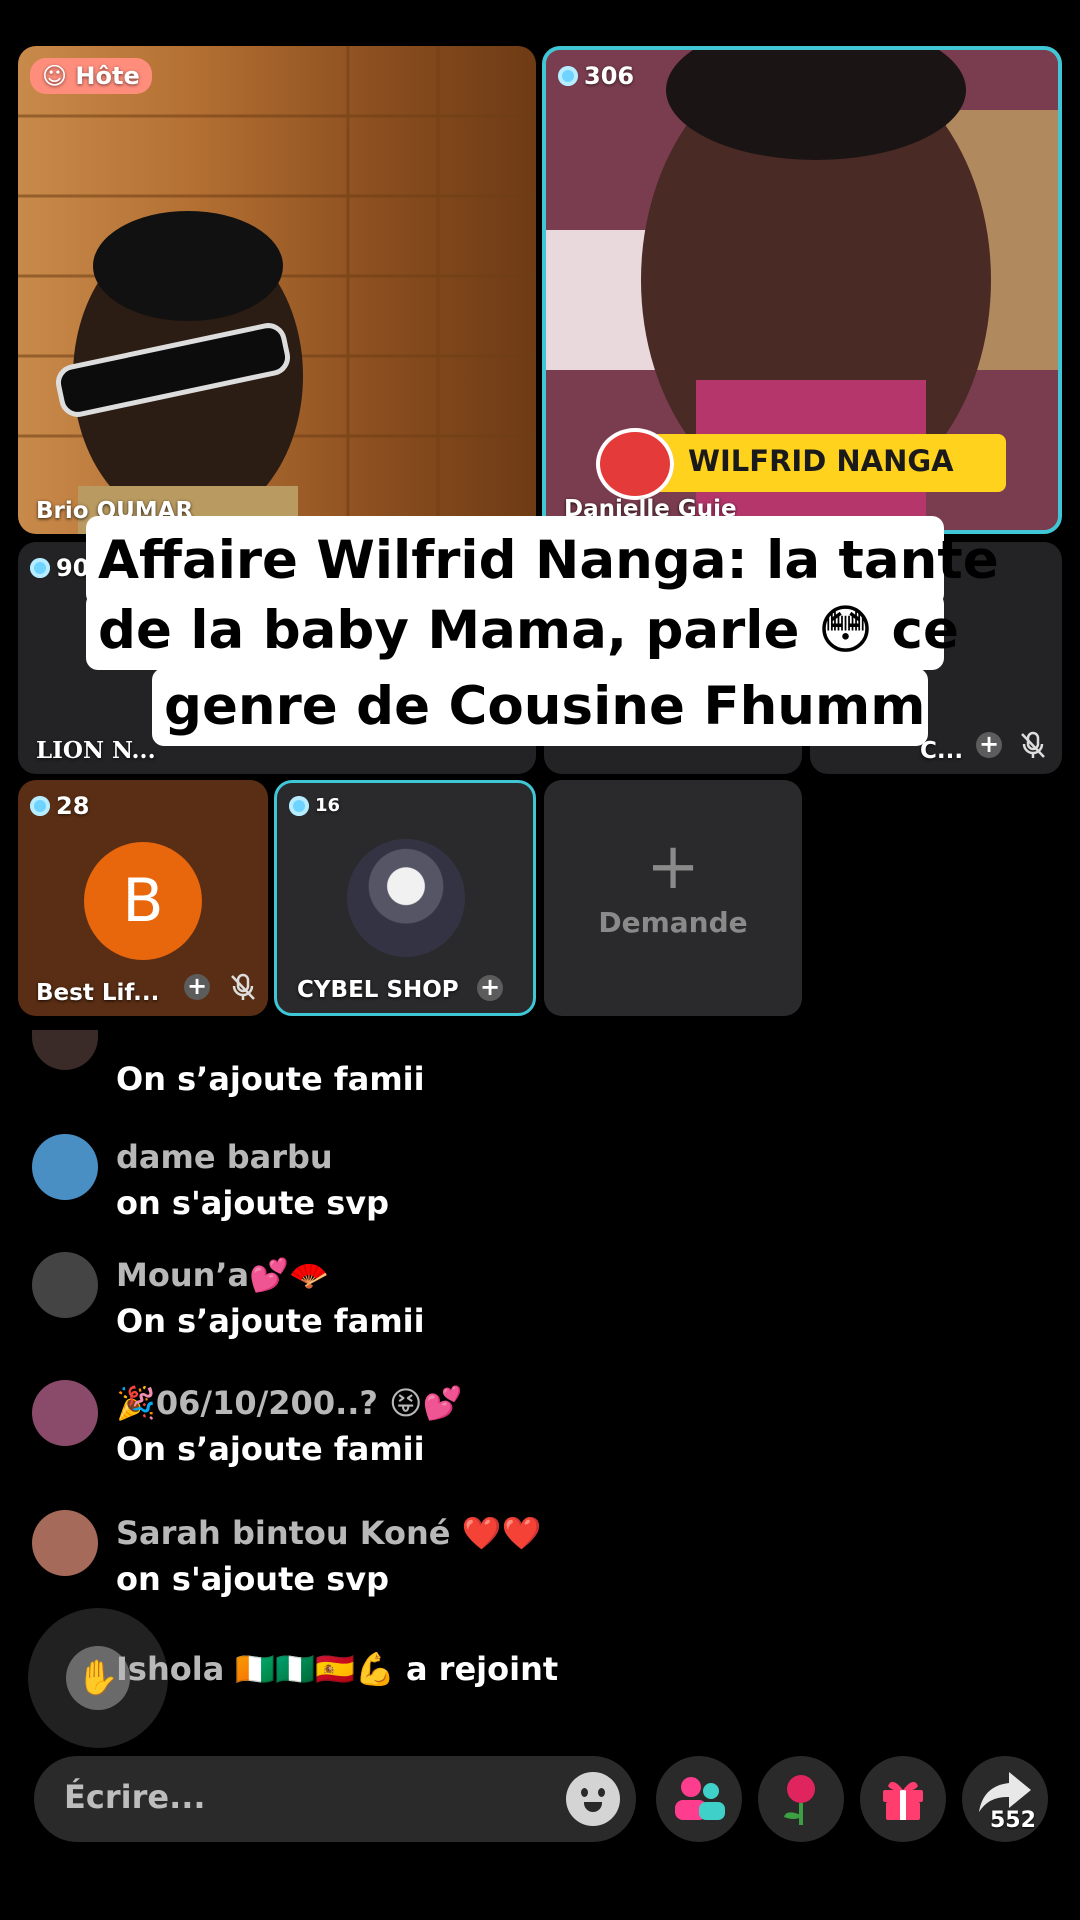 The height and width of the screenshot is (1920, 1080). What do you see at coordinates (540, 707) in the screenshot?
I see `caption-line-3: genre de Cousine Fhumm` at bounding box center [540, 707].